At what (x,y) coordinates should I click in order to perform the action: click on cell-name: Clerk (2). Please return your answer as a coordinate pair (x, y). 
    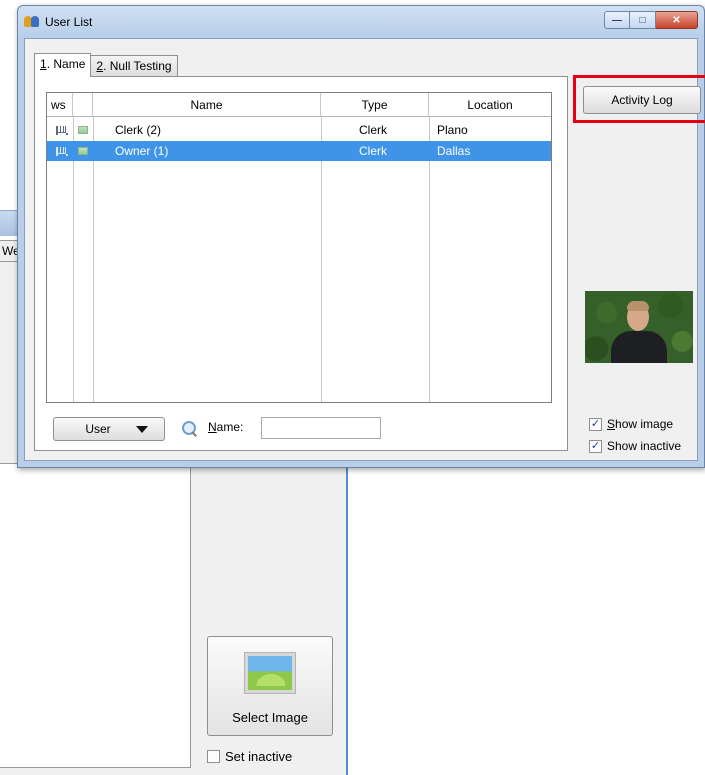
    Looking at the image, I should click on (138, 130).